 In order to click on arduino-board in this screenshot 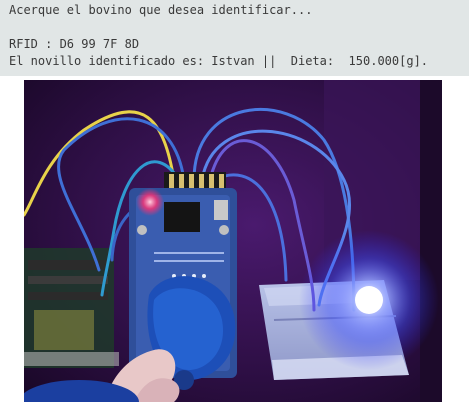, I will do `click(71, 308)`.